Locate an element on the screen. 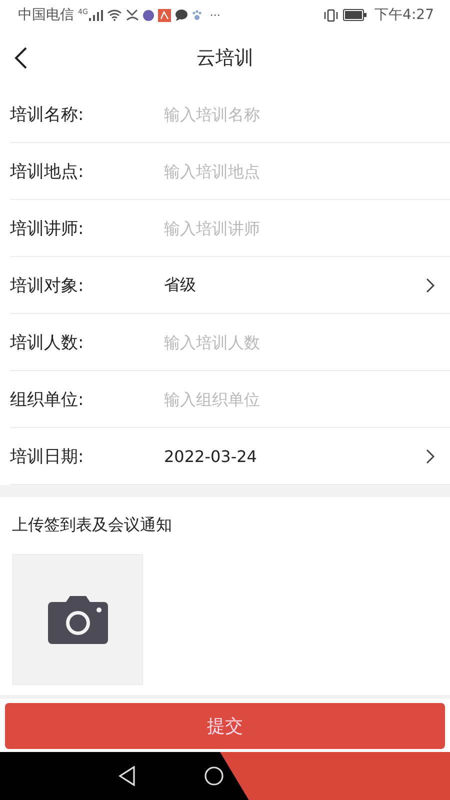  section-title: 上传签到表及会议通知 is located at coordinates (92, 525).